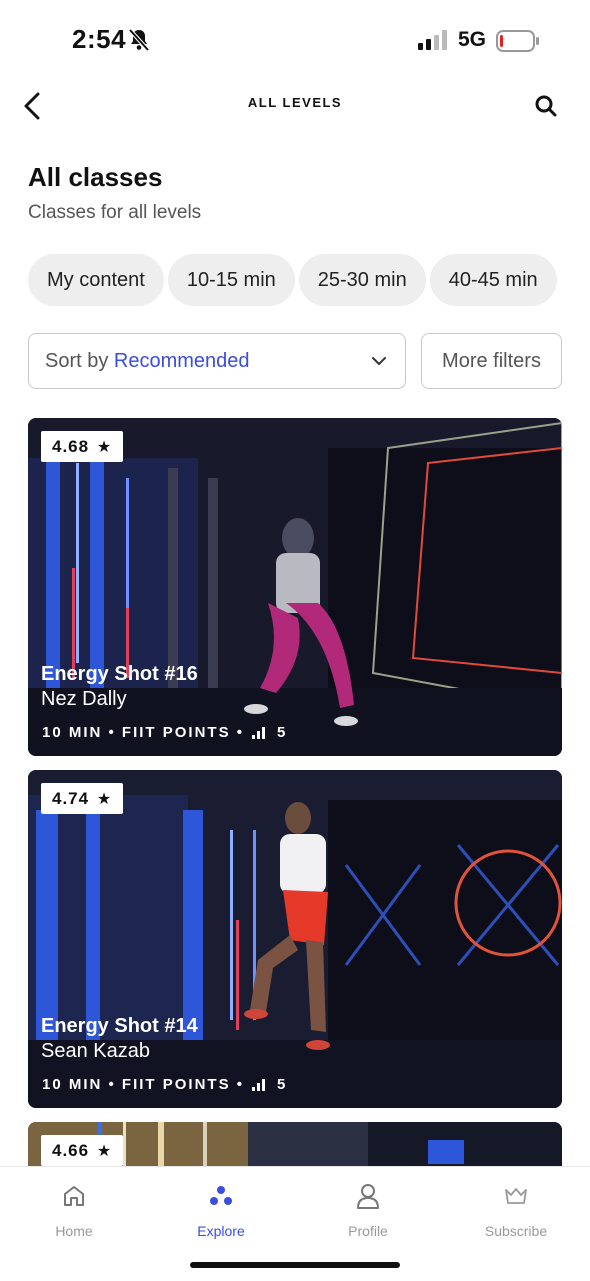 Image resolution: width=590 pixels, height=1281 pixels. I want to click on tab-profile: Profile, so click(368, 1210).